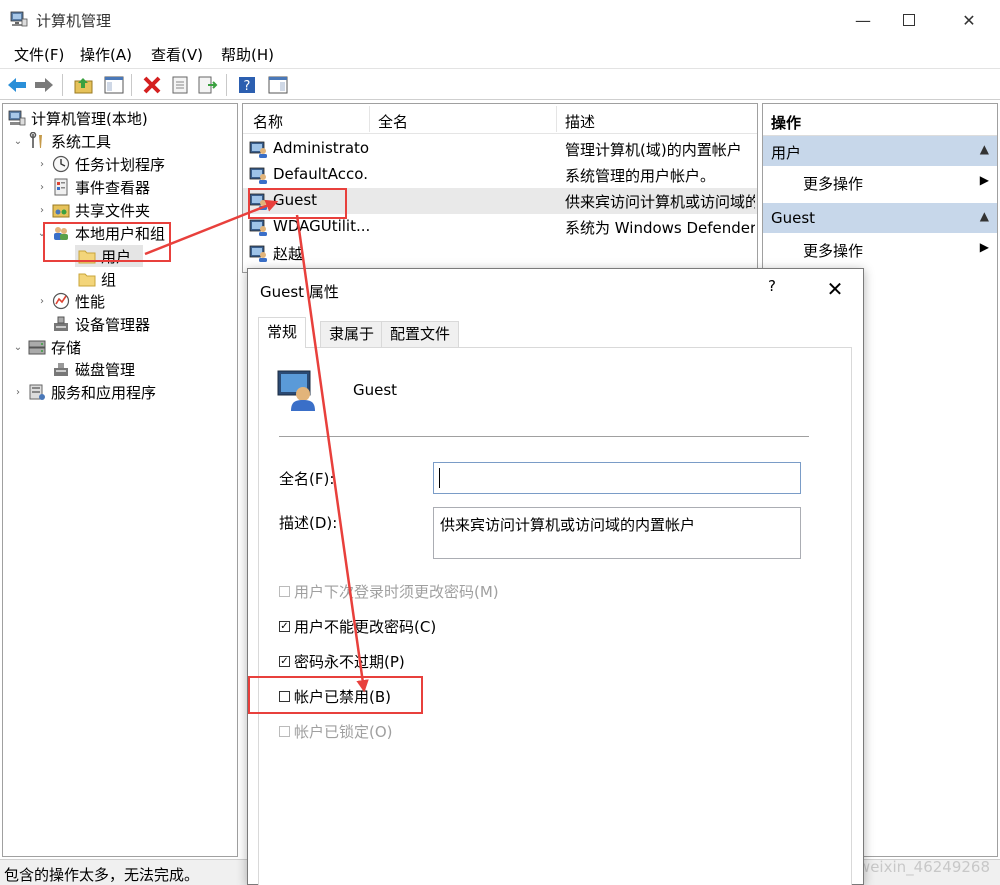 Image resolution: width=1000 pixels, height=885 pixels. Describe the element at coordinates (177, 54) in the screenshot. I see `menu-view: 查看(V)` at that location.